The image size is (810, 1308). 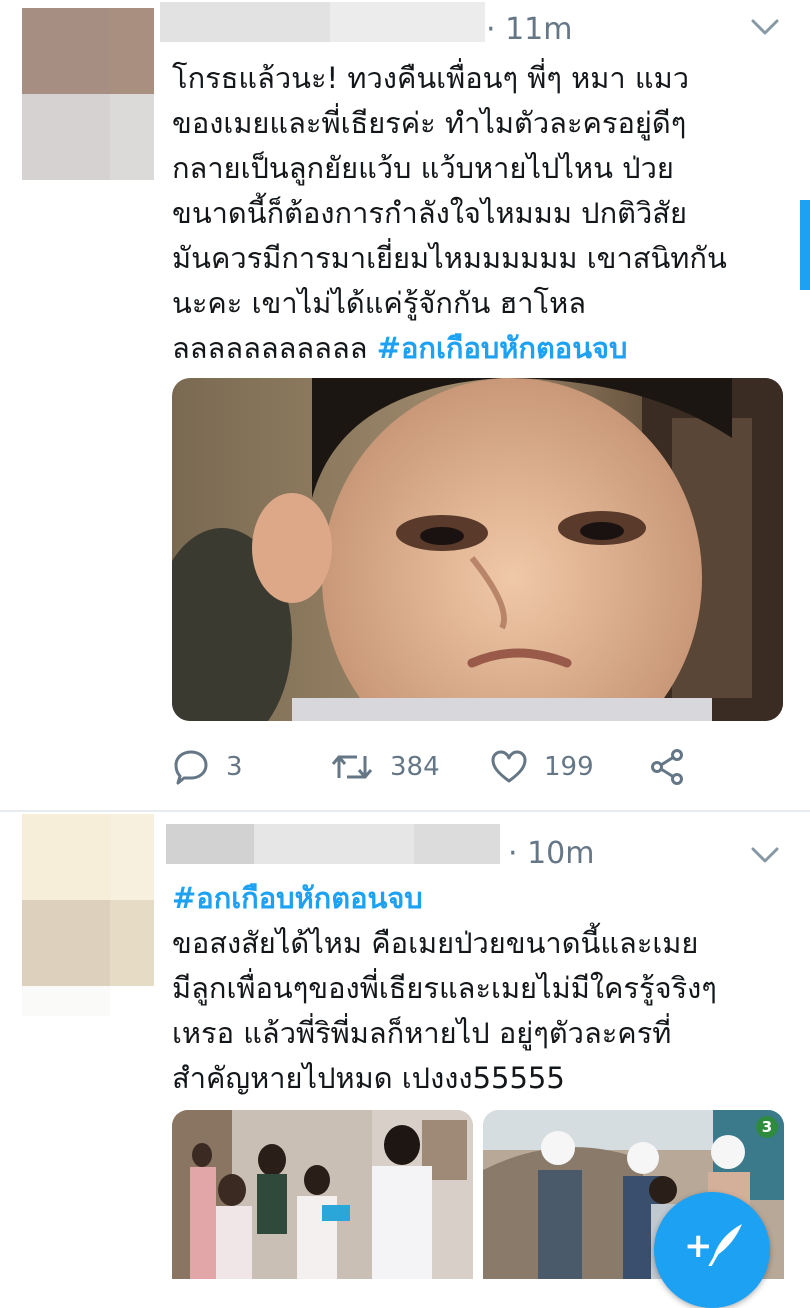 What do you see at coordinates (415, 767) in the screenshot?
I see `retweet-count: 384` at bounding box center [415, 767].